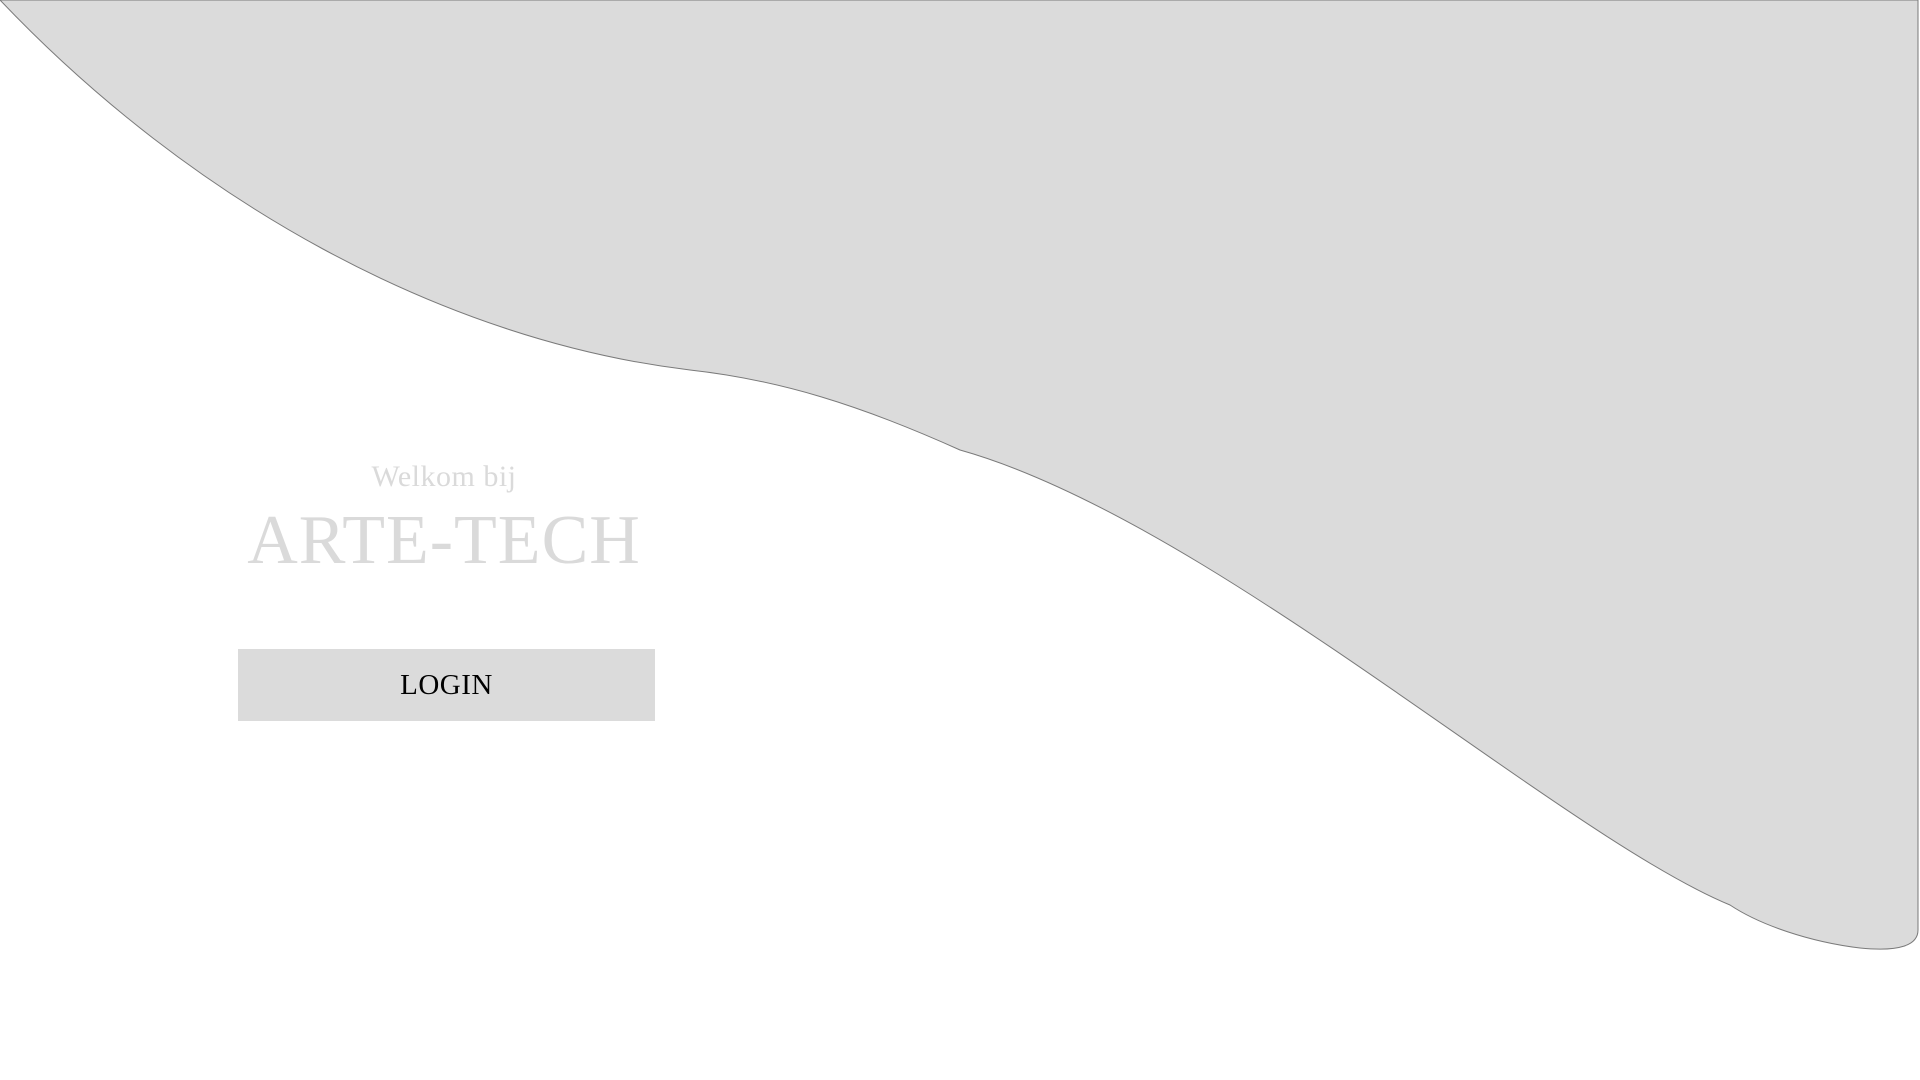  What do you see at coordinates (444, 540) in the screenshot?
I see `brand-title: ARTE-TECH` at bounding box center [444, 540].